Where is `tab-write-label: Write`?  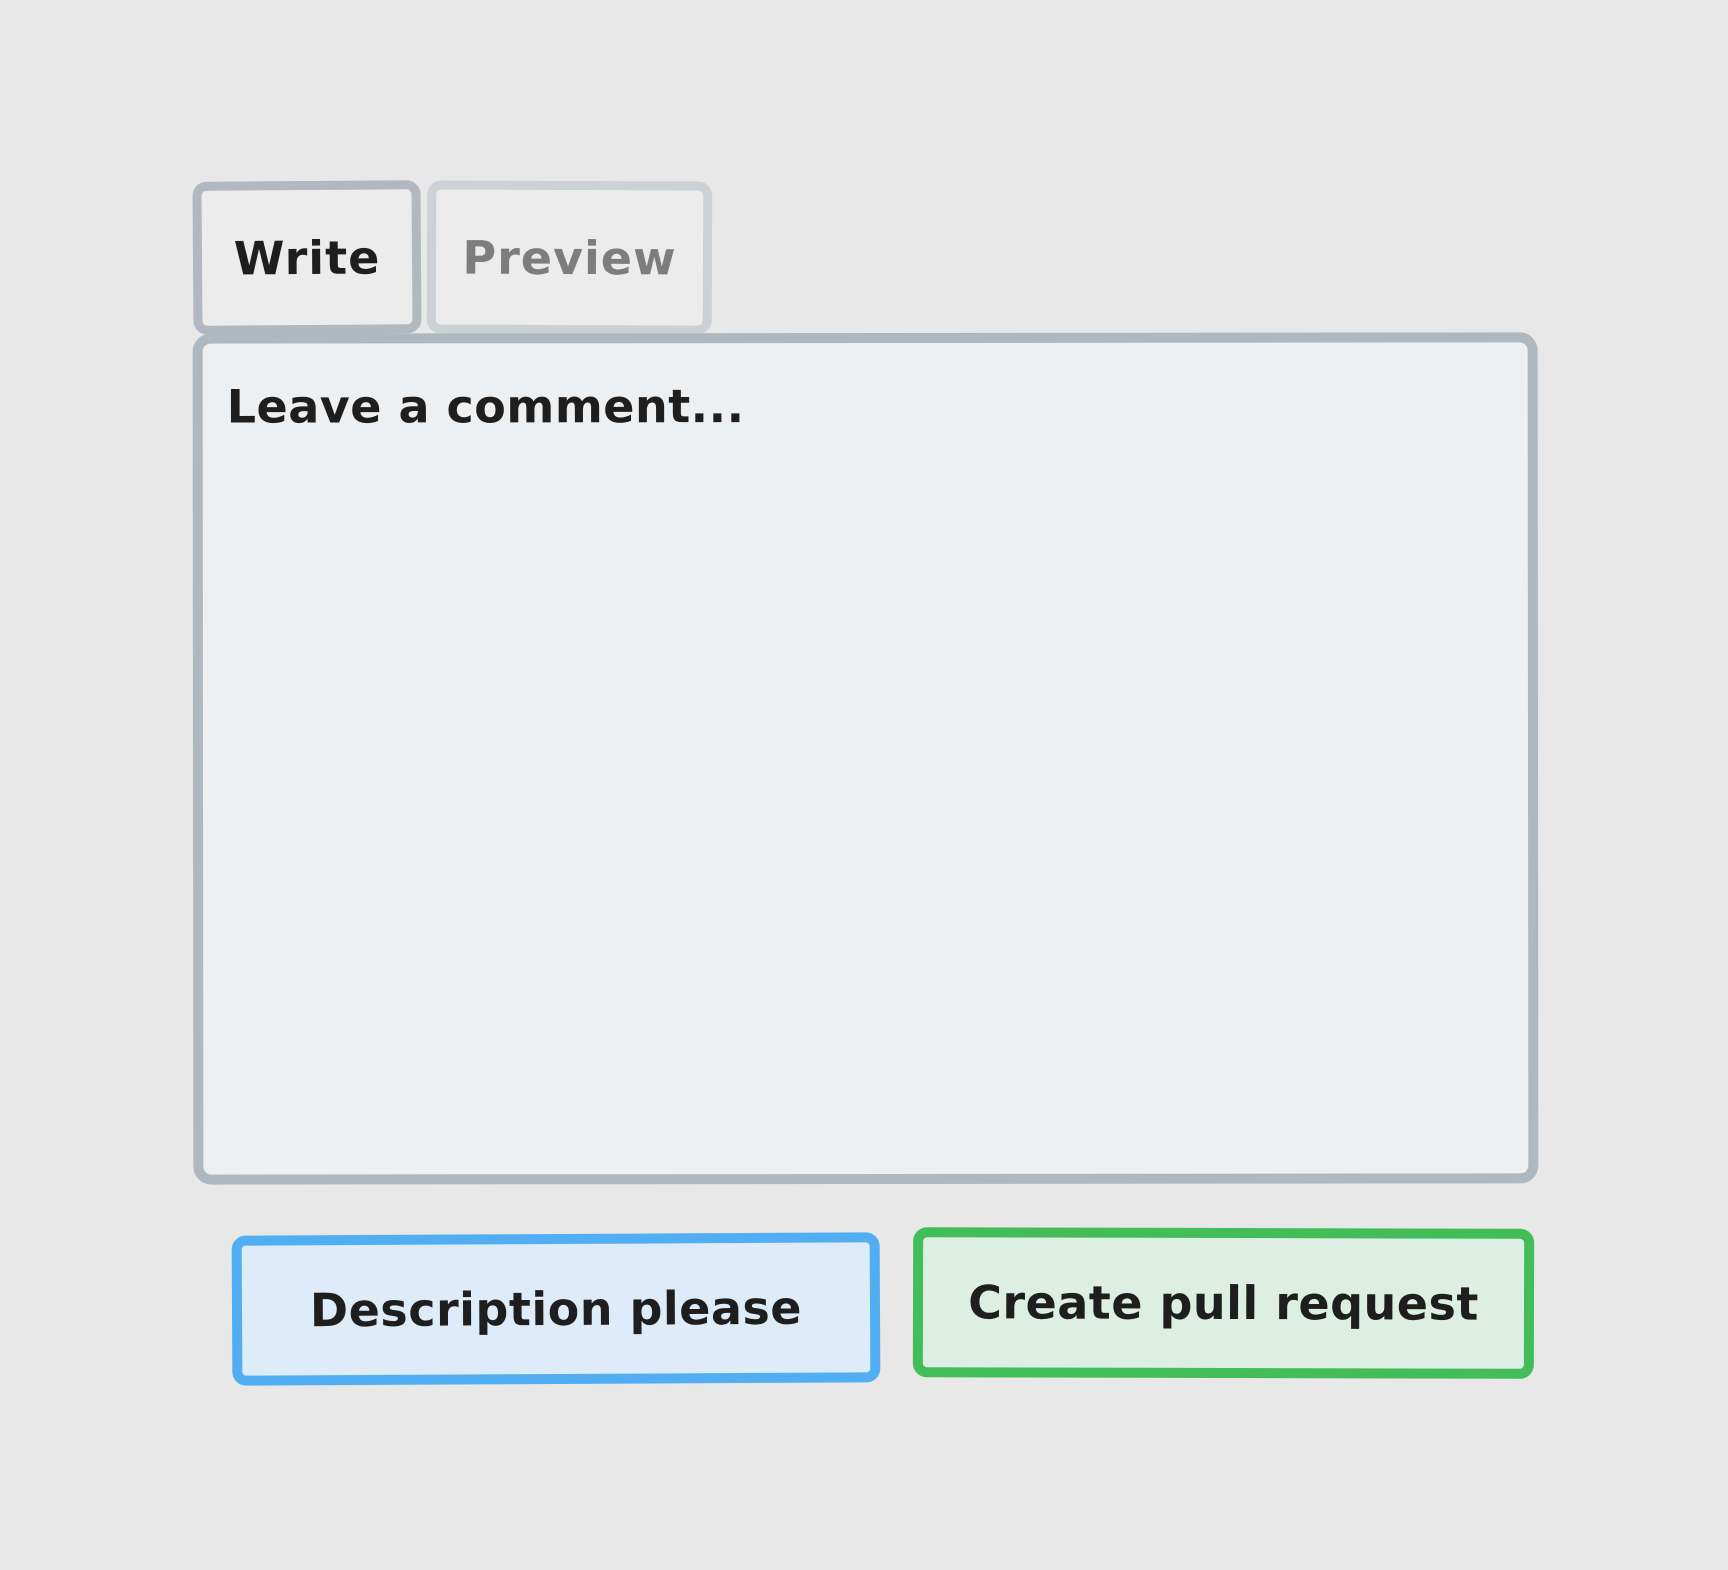
tab-write-label: Write is located at coordinates (307, 257).